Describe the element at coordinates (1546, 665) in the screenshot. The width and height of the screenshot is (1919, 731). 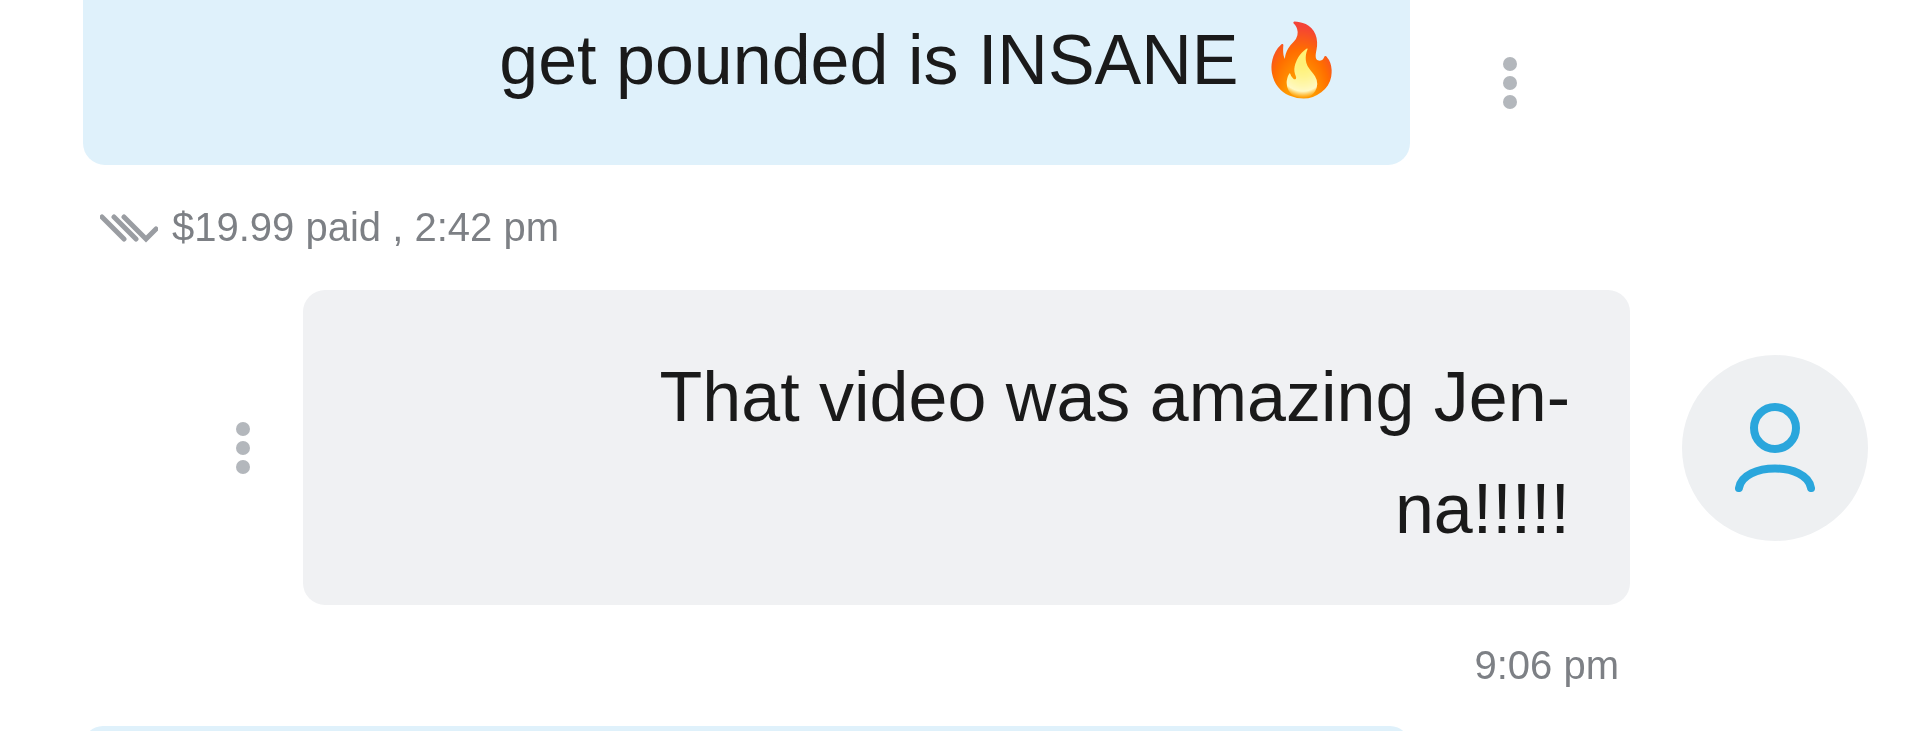
I see `message-meta: 9:06 pm` at that location.